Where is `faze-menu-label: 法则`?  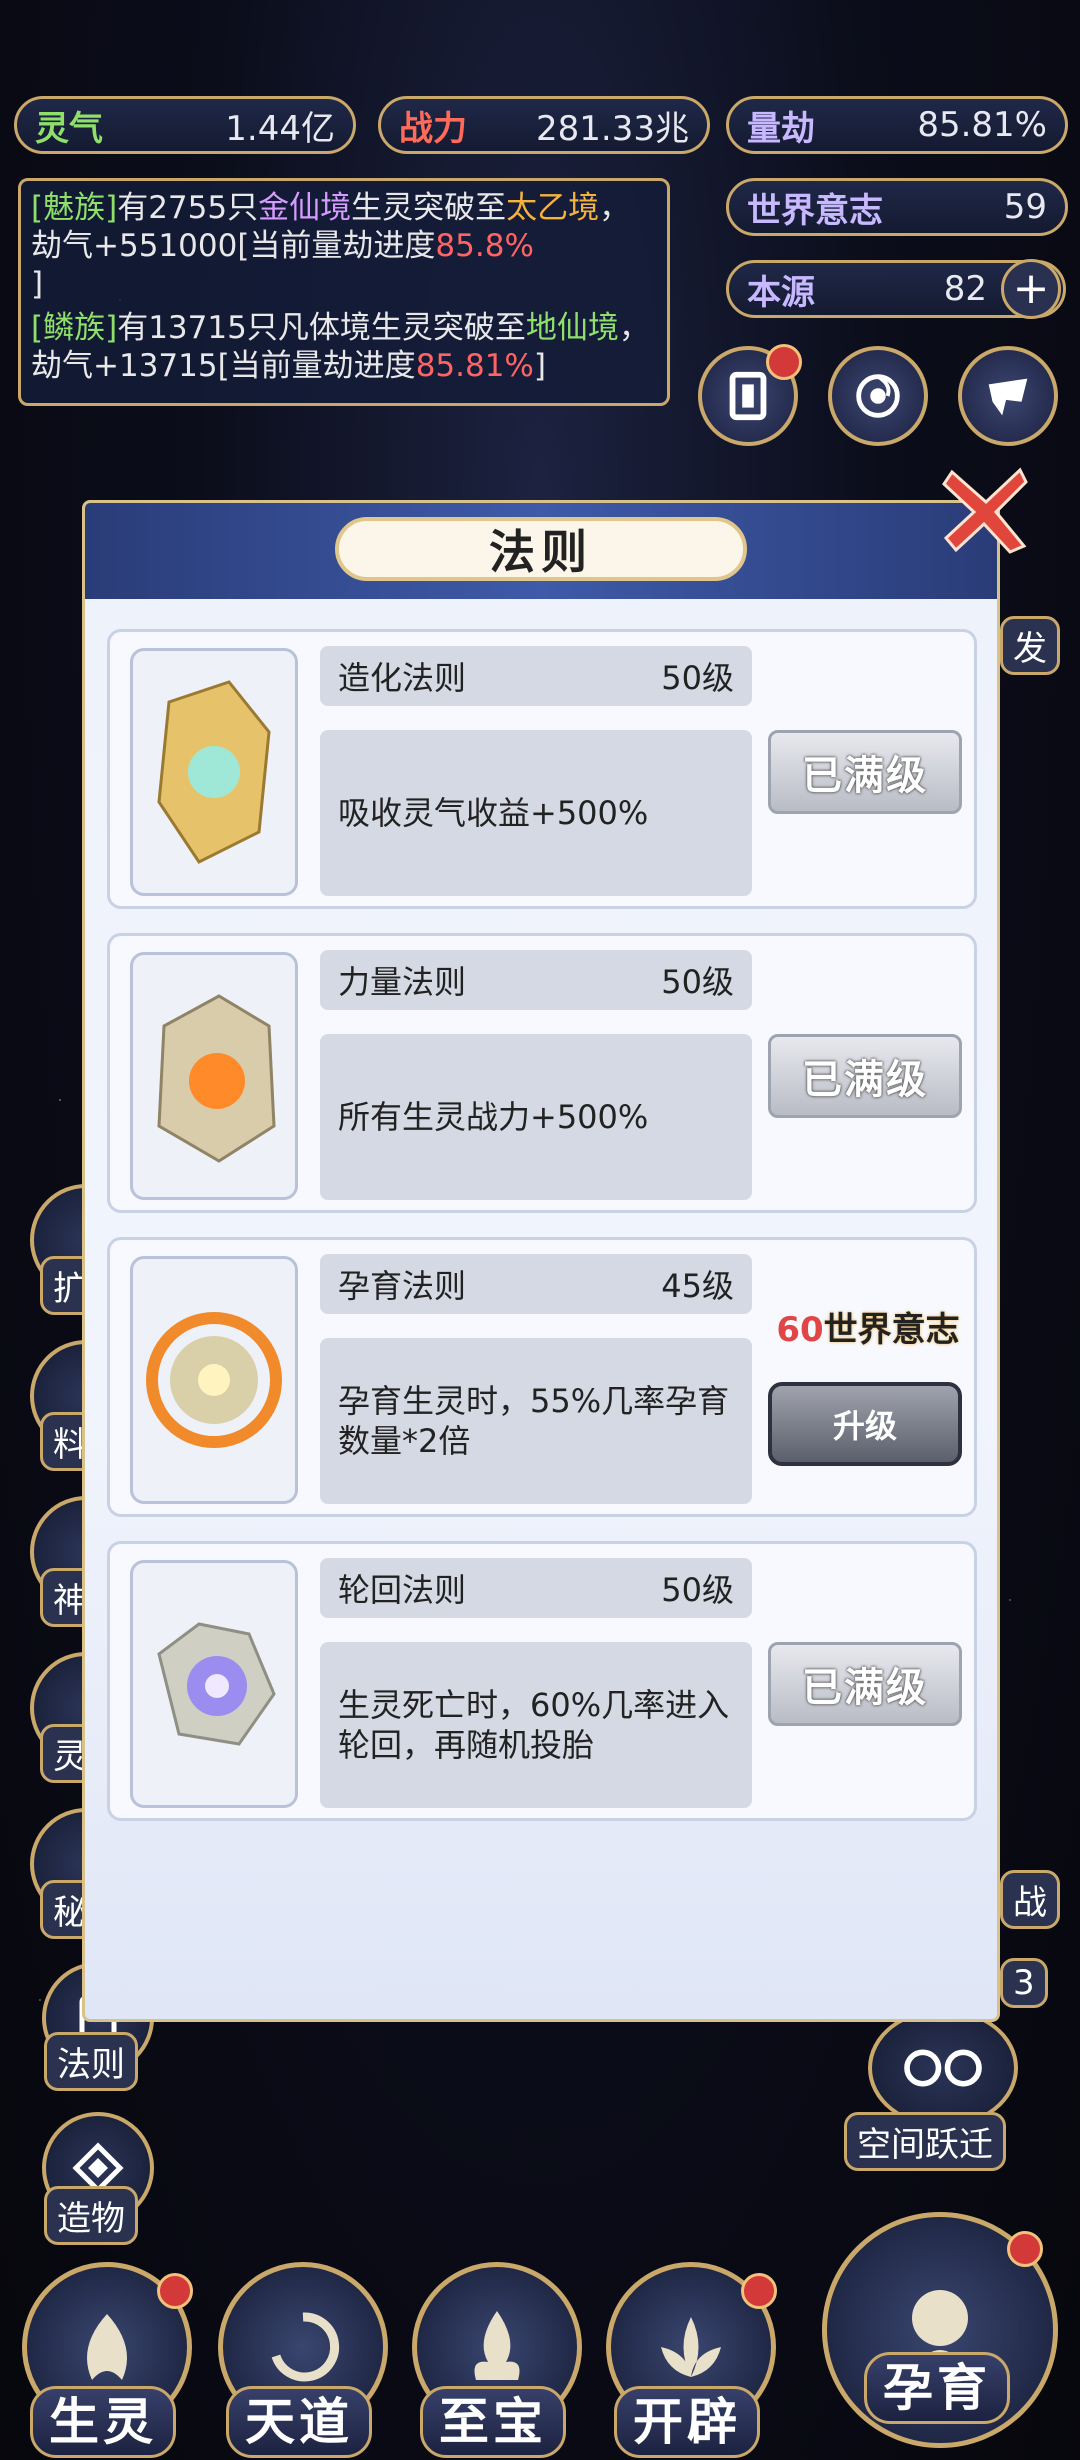 faze-menu-label: 法则 is located at coordinates (91, 2061).